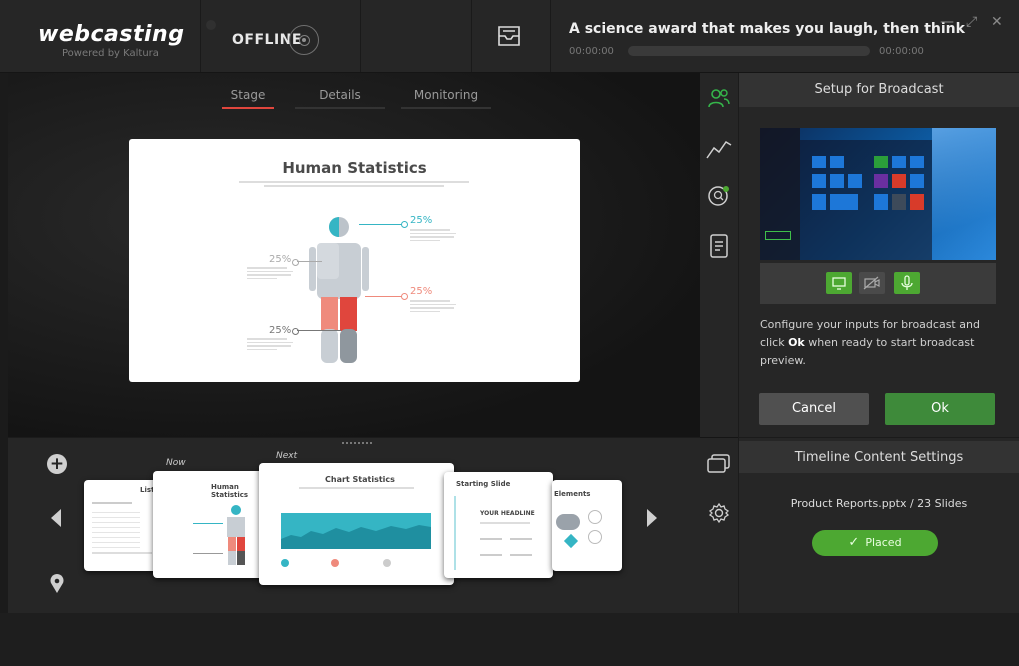 This screenshot has height=666, width=1019. Describe the element at coordinates (997, 22) in the screenshot. I see `close-icon: ✕` at that location.